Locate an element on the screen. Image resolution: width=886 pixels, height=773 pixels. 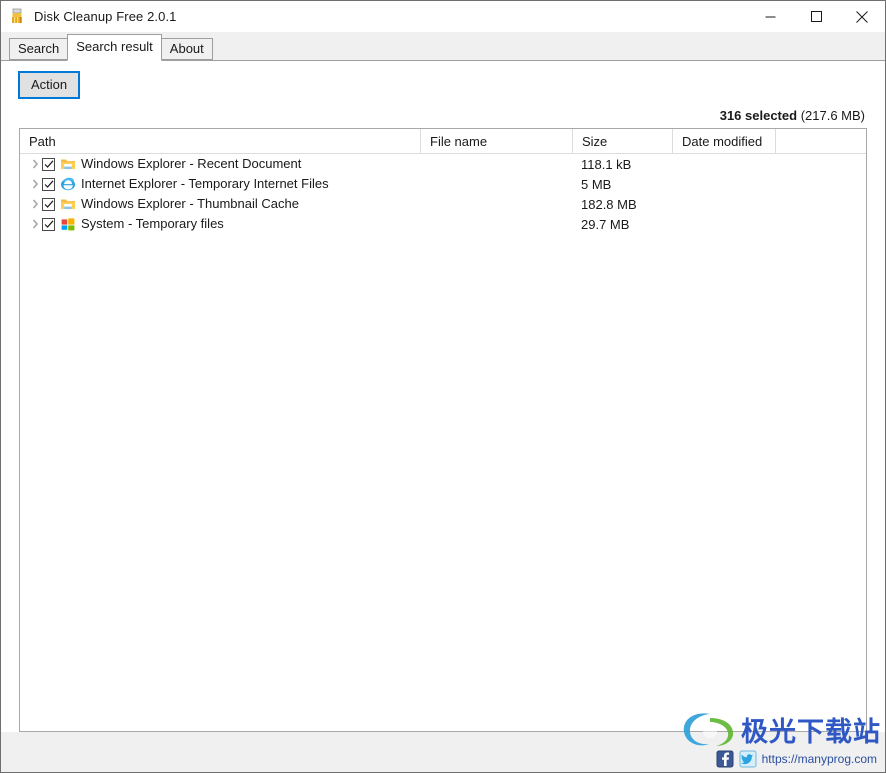
facebook-icon is located at coordinates (725, 759).